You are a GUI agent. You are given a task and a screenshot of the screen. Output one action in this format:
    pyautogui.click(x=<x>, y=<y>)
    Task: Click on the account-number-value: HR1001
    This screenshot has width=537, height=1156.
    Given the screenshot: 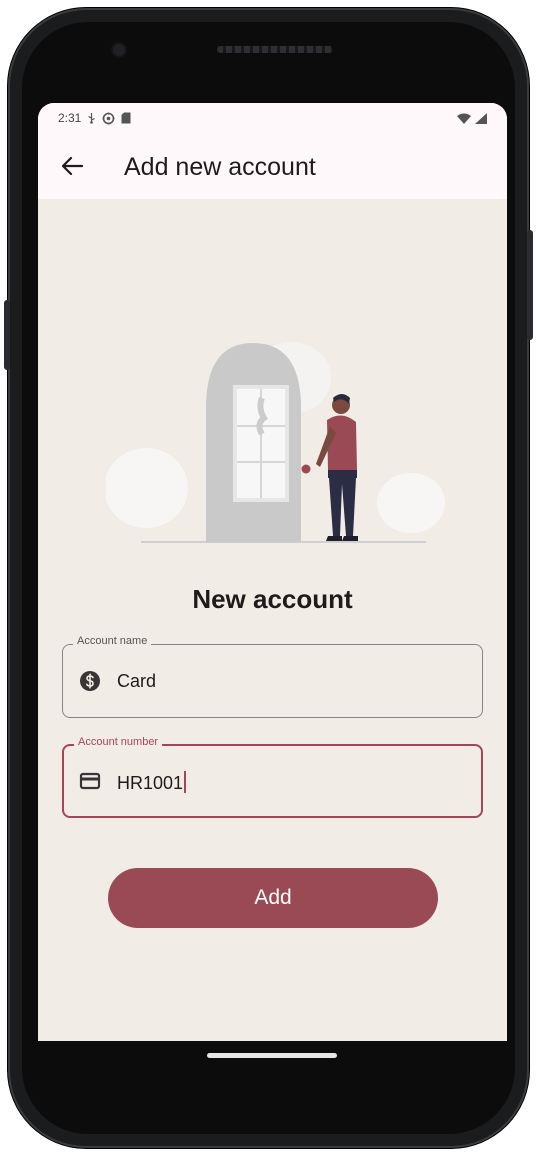 What is the action you would take?
    pyautogui.click(x=150, y=783)
    